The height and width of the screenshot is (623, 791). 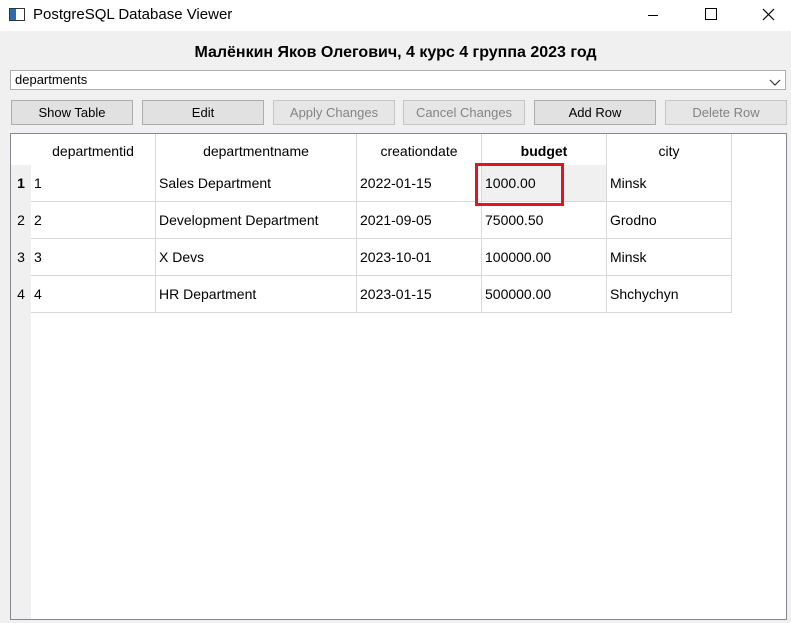 I want to click on table-cell: 2, so click(x=93, y=220).